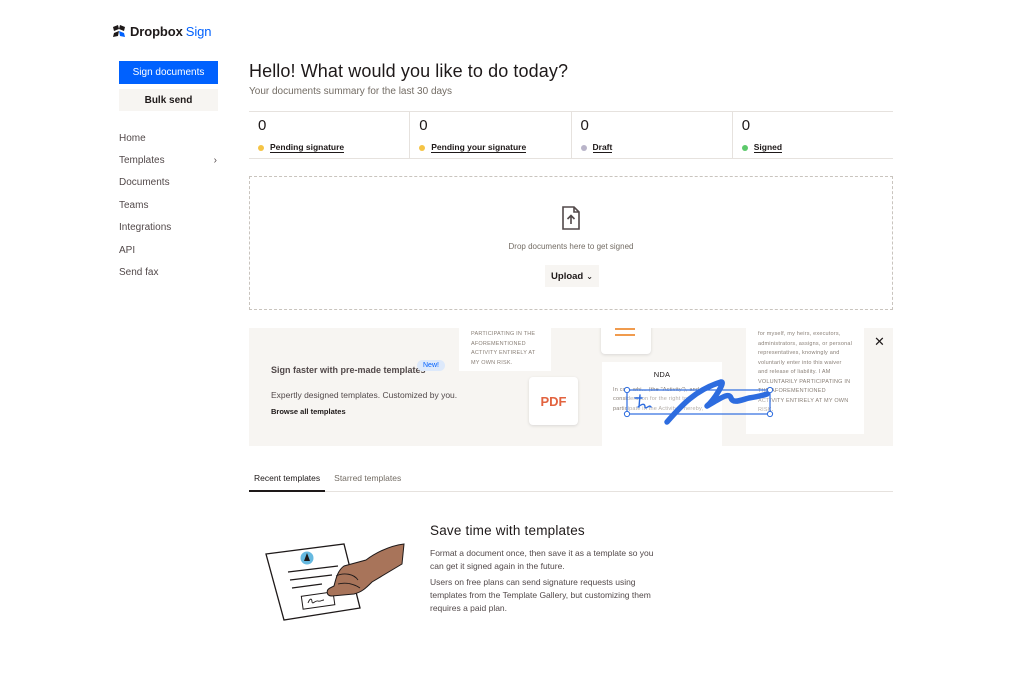 The height and width of the screenshot is (683, 1024). Describe the element at coordinates (348, 370) in the screenshot. I see `promo-title: Sign faster with pre-made templates` at that location.